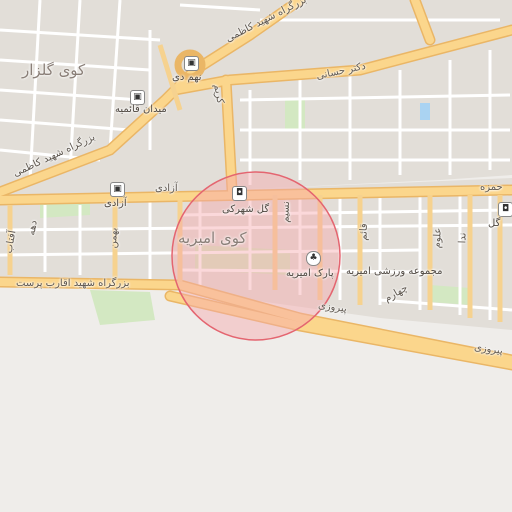  I want to click on road-label-daheh: دهه, so click(33, 228).